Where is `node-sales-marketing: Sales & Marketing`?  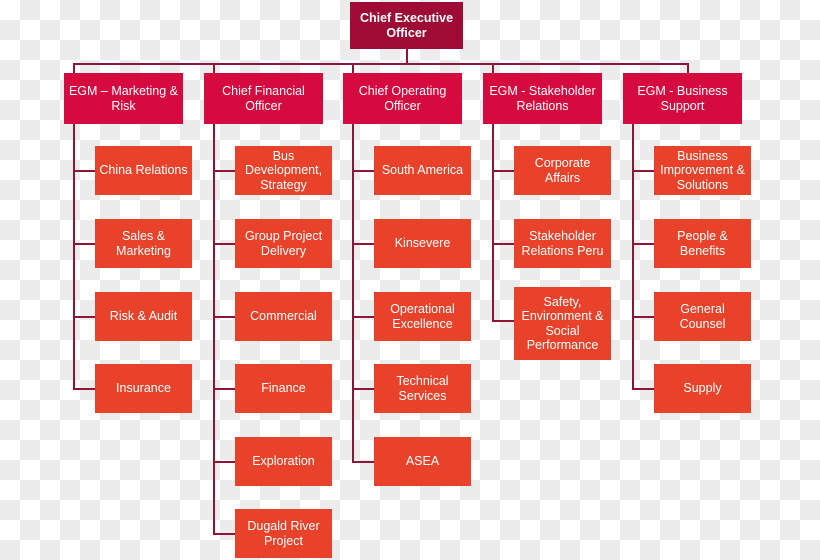 node-sales-marketing: Sales & Marketing is located at coordinates (143, 243).